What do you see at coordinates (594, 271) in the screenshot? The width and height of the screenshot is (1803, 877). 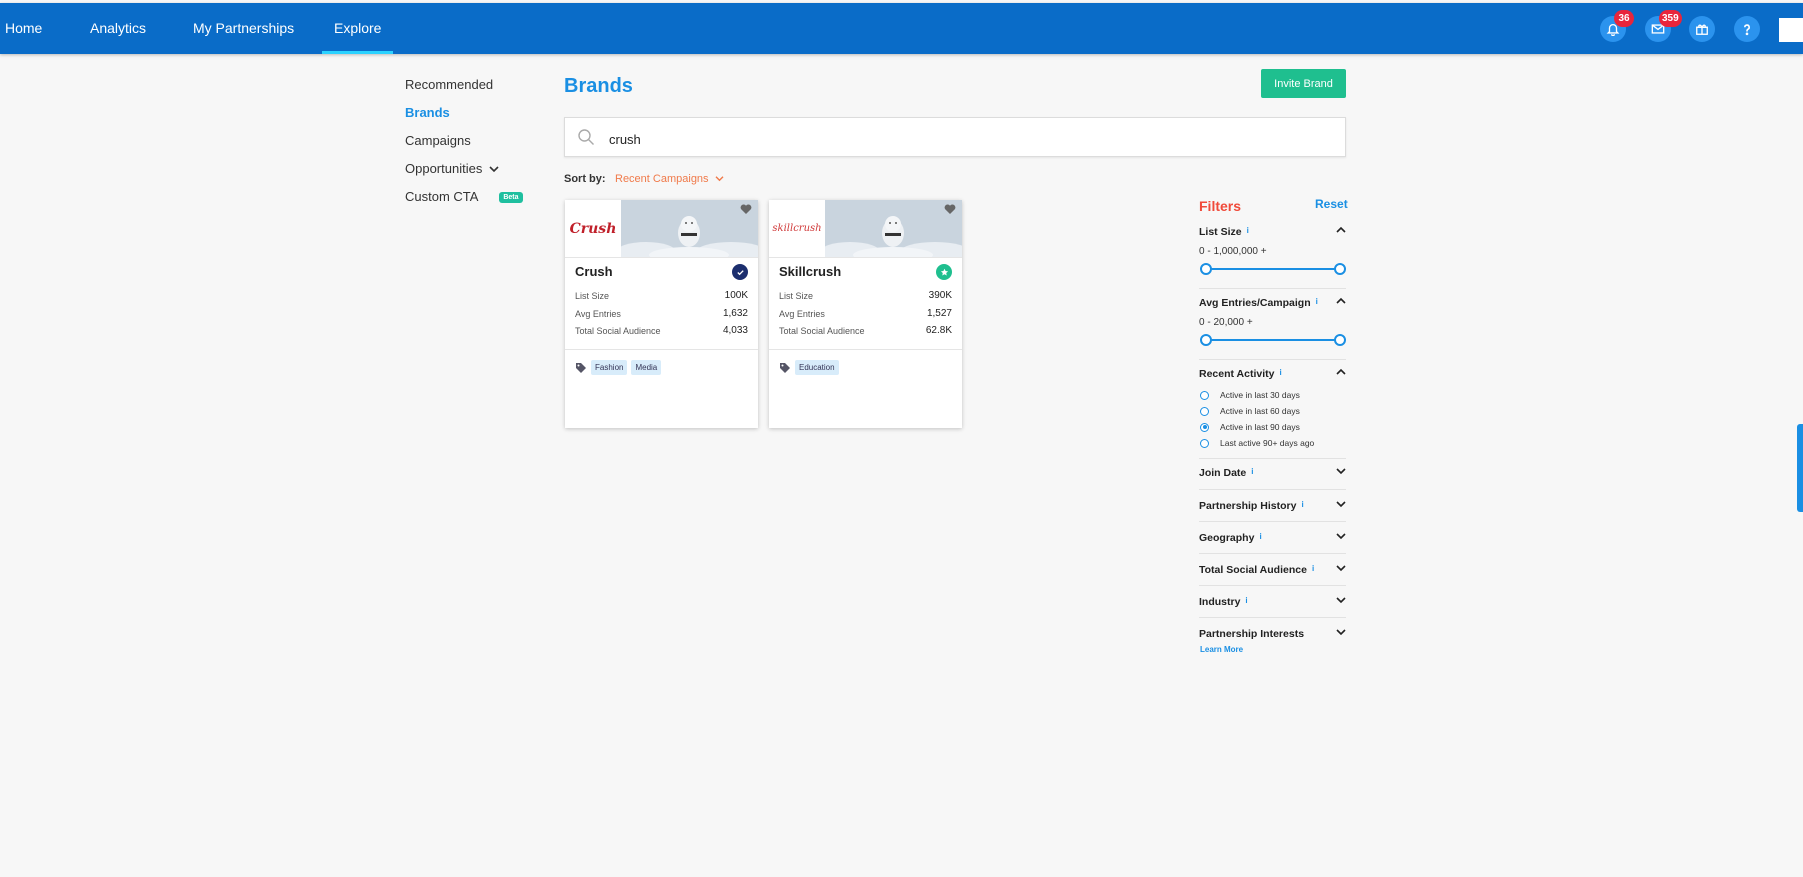 I see `brand-name: Crush` at bounding box center [594, 271].